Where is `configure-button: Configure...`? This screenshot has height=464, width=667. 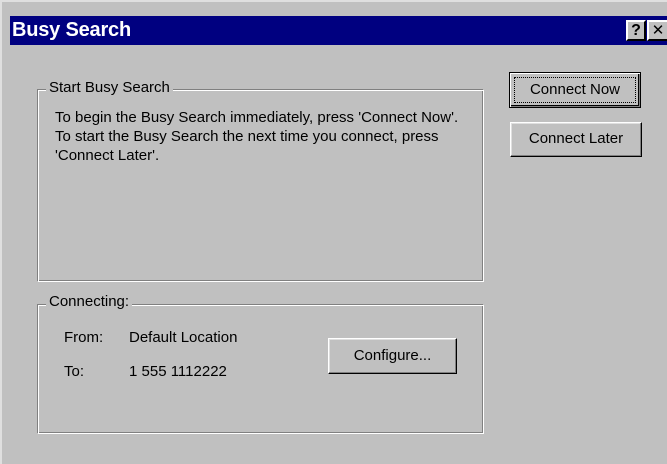
configure-button: Configure... is located at coordinates (392, 356).